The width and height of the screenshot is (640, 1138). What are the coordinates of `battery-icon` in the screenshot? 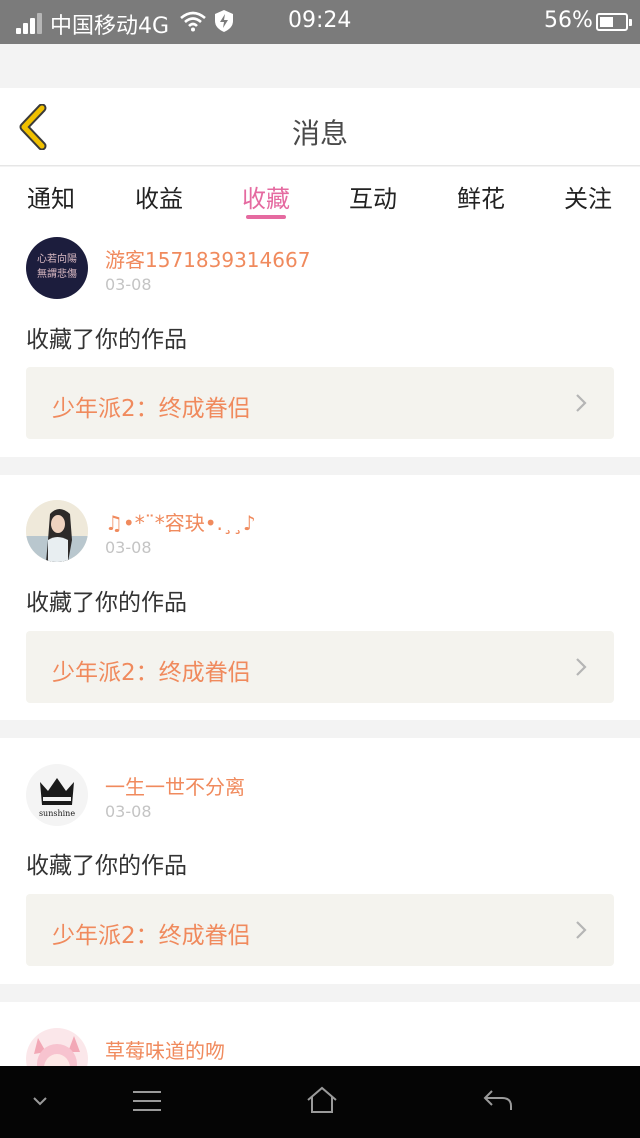 It's located at (614, 22).